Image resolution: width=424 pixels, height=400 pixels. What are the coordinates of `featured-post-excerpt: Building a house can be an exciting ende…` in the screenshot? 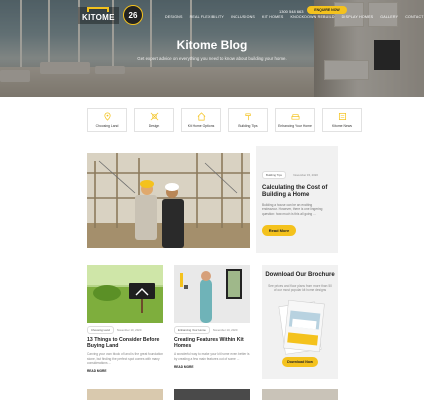 It's located at (292, 209).